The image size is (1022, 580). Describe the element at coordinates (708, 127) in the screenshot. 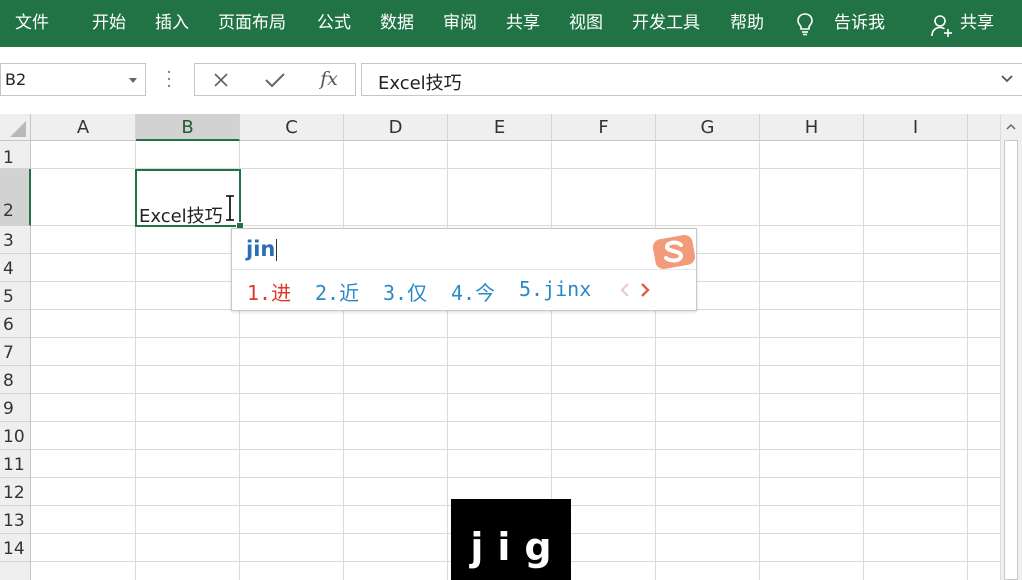

I see `column-header-g: G` at that location.